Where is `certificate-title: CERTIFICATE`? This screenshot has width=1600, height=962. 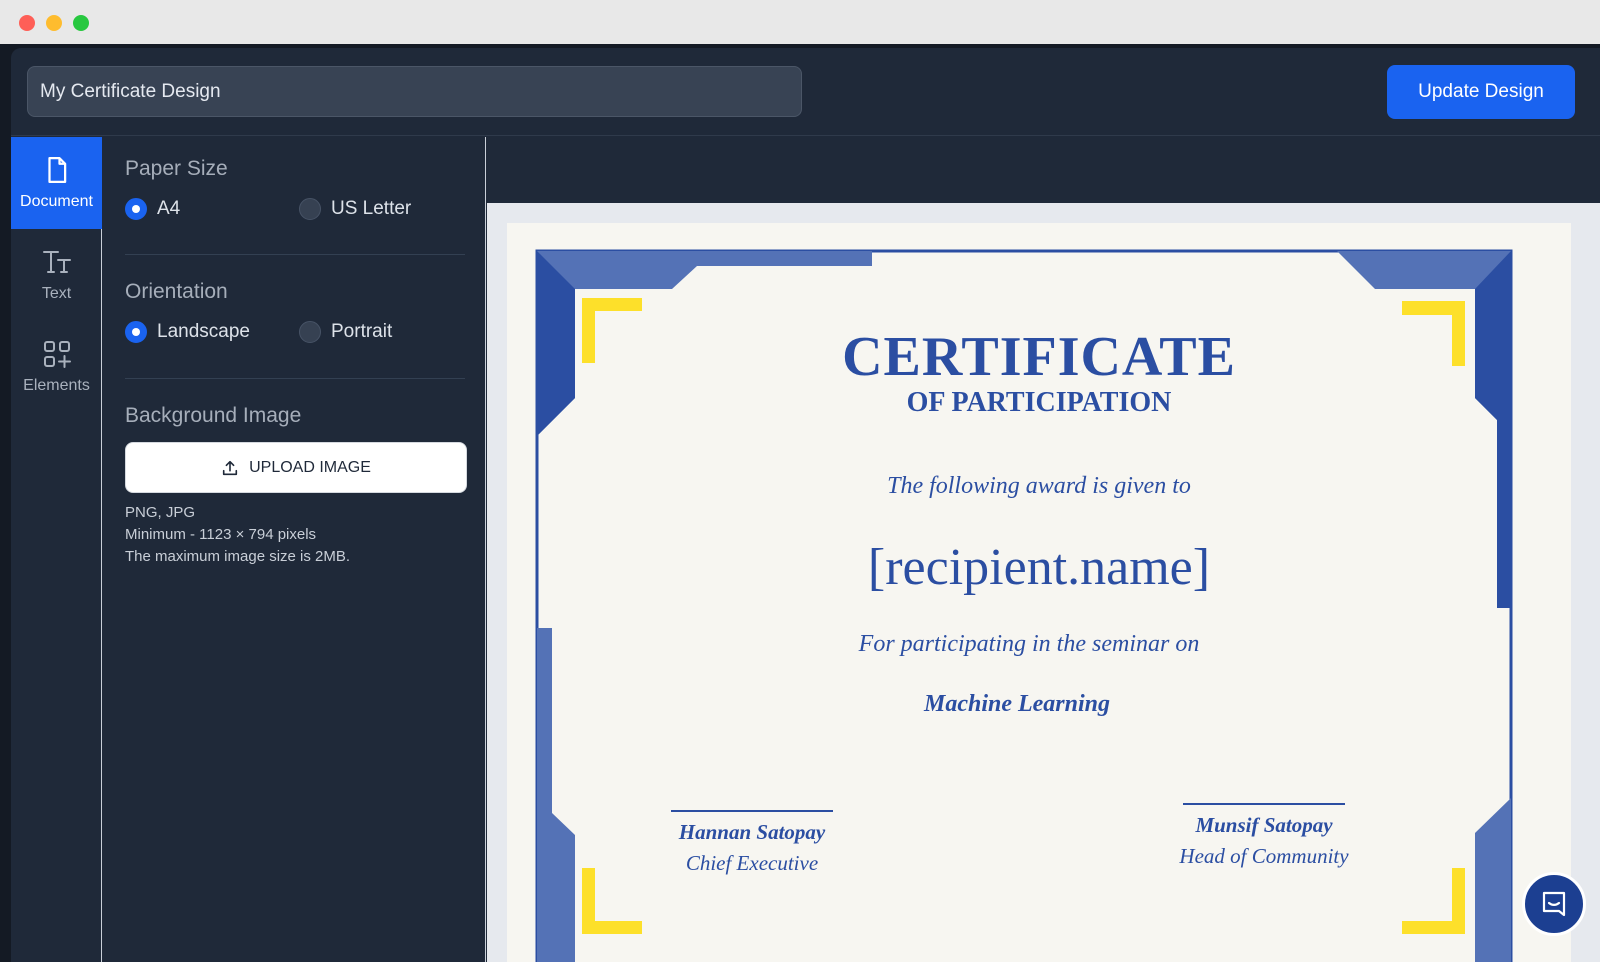 certificate-title: CERTIFICATE is located at coordinates (1039, 357).